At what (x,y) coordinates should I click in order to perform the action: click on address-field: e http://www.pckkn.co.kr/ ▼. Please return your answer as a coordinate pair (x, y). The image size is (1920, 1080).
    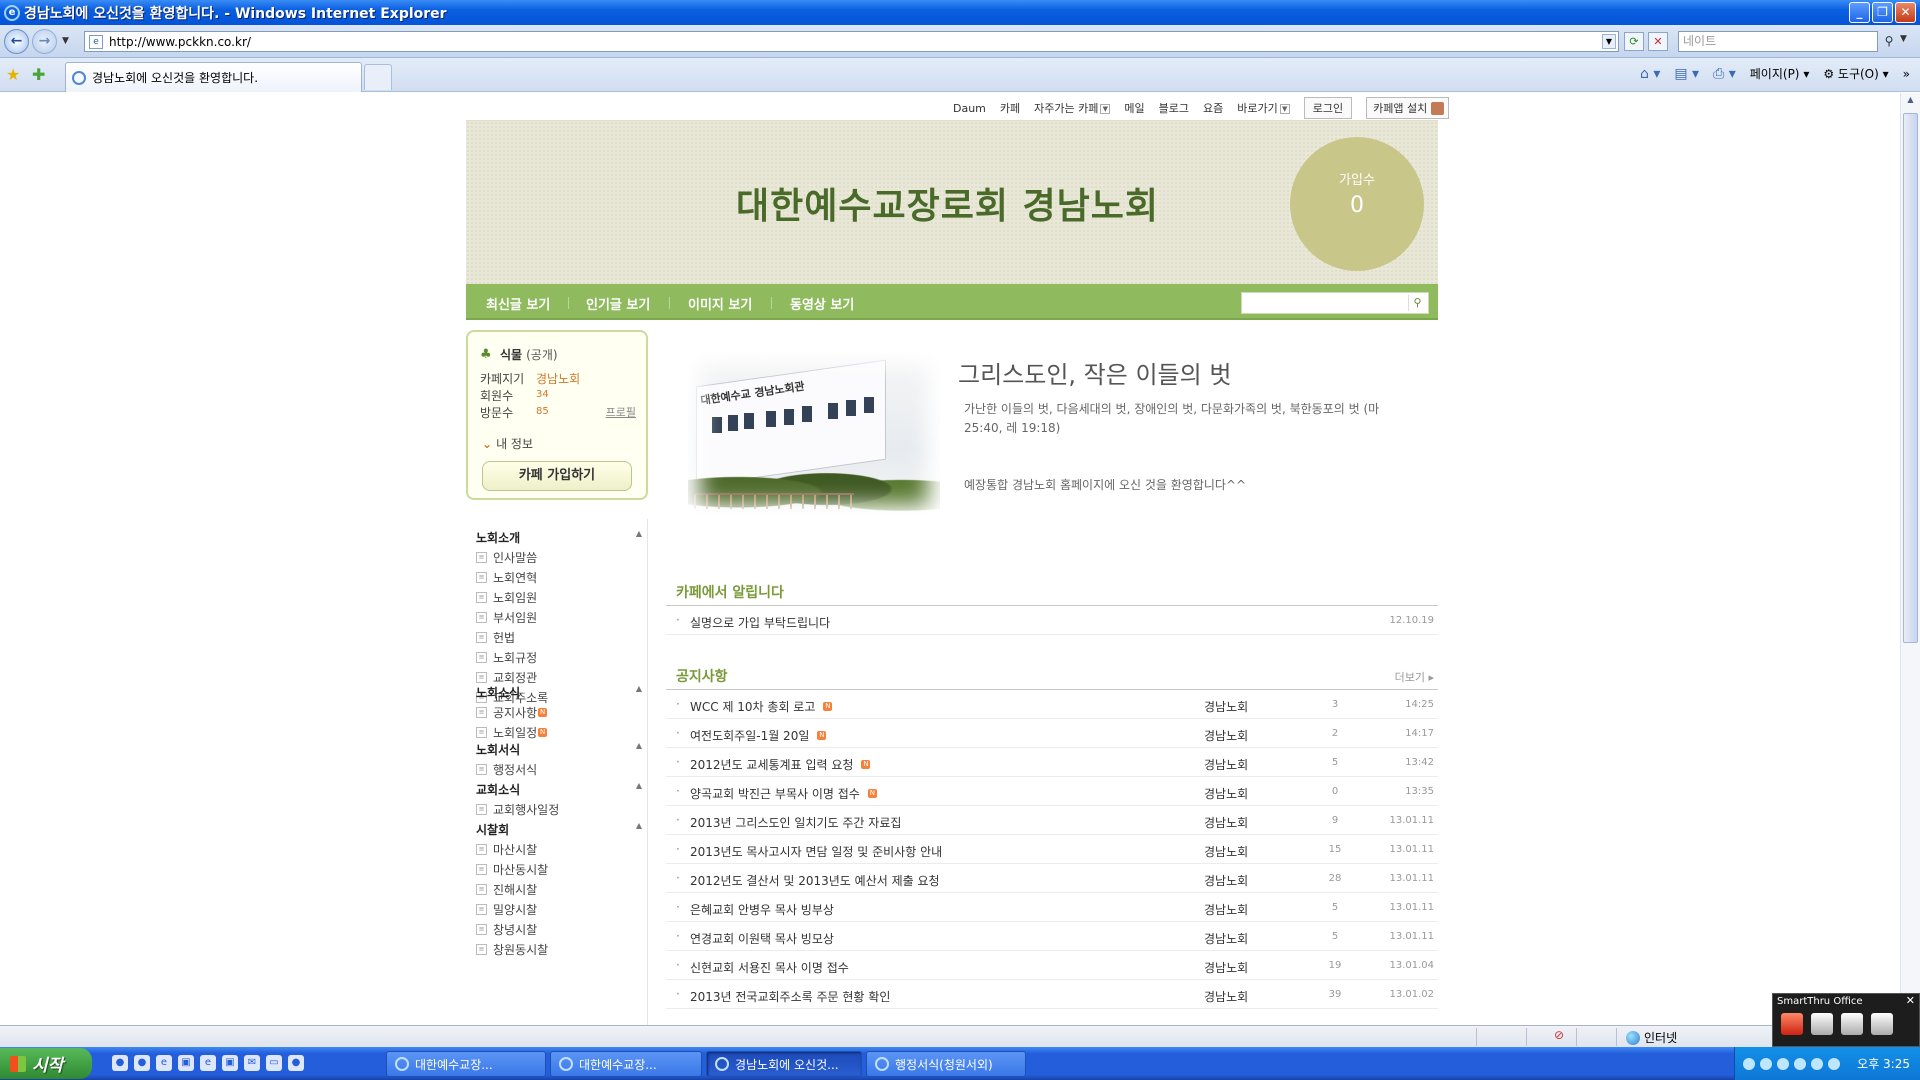
    Looking at the image, I should click on (851, 41).